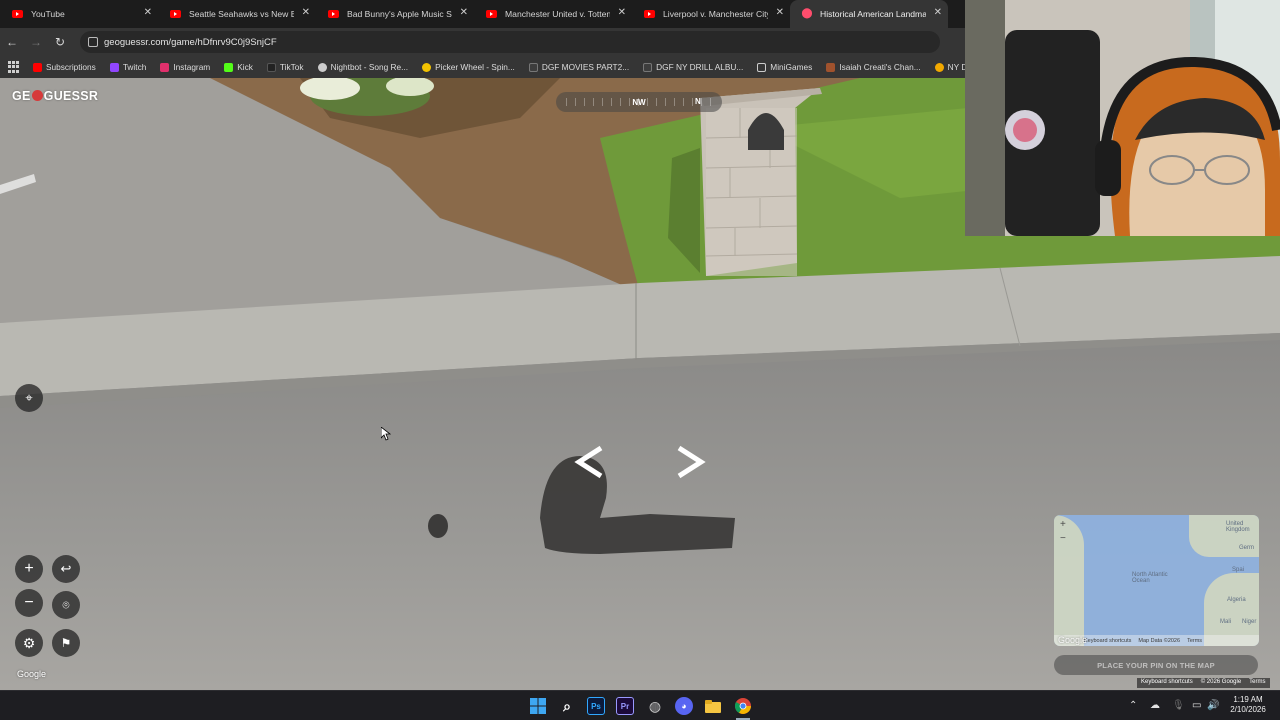 Image resolution: width=1280 pixels, height=720 pixels. Describe the element at coordinates (831, 67) in the screenshot. I see `channel-icon` at that location.